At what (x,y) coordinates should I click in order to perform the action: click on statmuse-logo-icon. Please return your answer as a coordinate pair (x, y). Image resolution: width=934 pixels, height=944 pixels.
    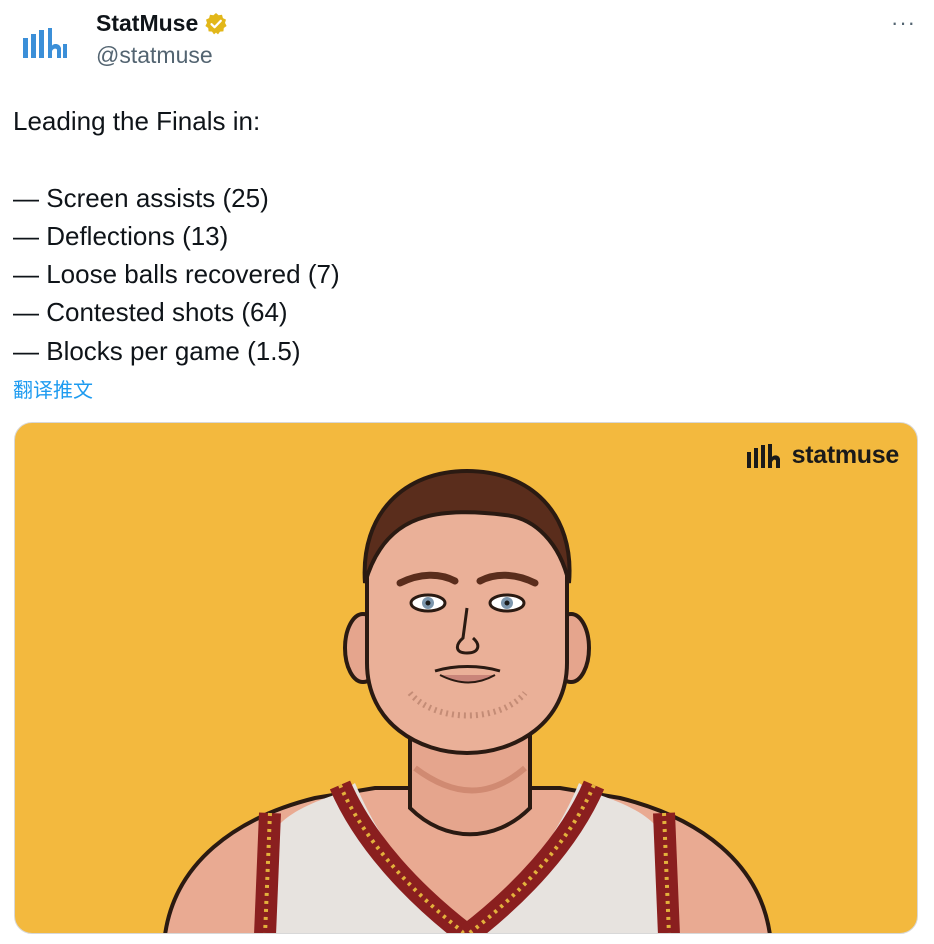
    Looking at the image, I should click on (45, 43).